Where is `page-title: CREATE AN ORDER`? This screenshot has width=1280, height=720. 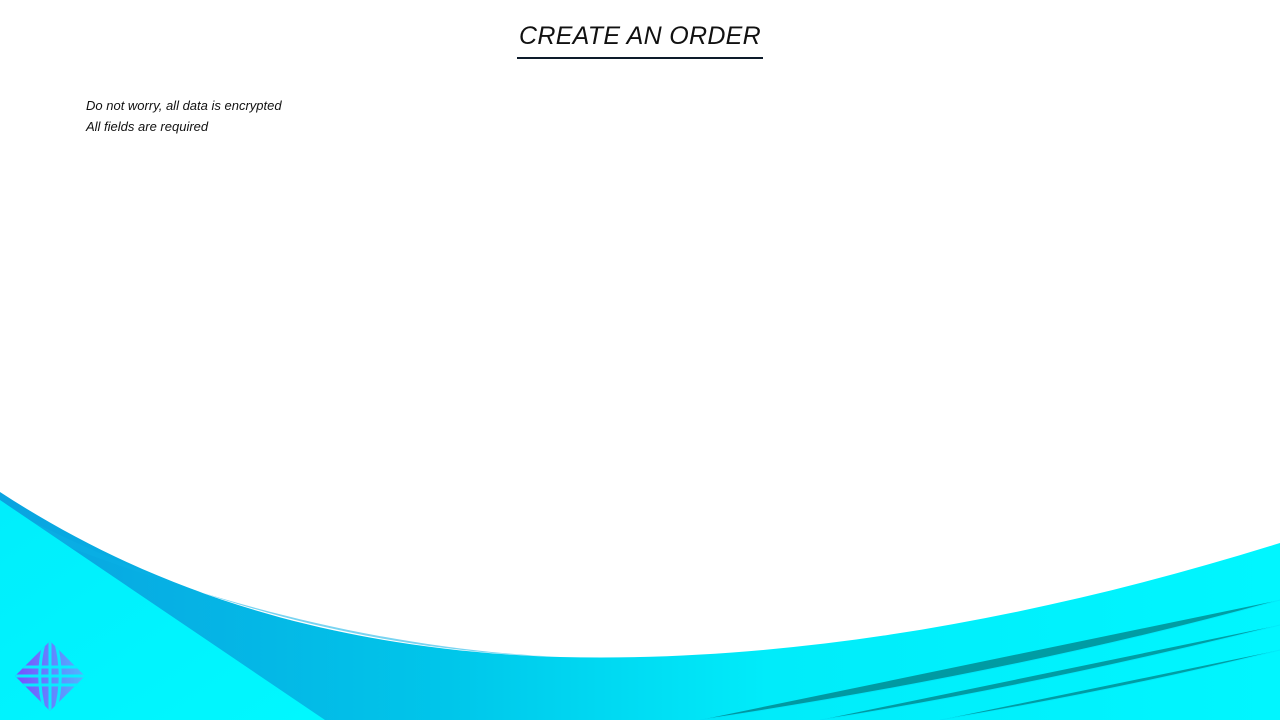
page-title: CREATE AN ORDER is located at coordinates (640, 40).